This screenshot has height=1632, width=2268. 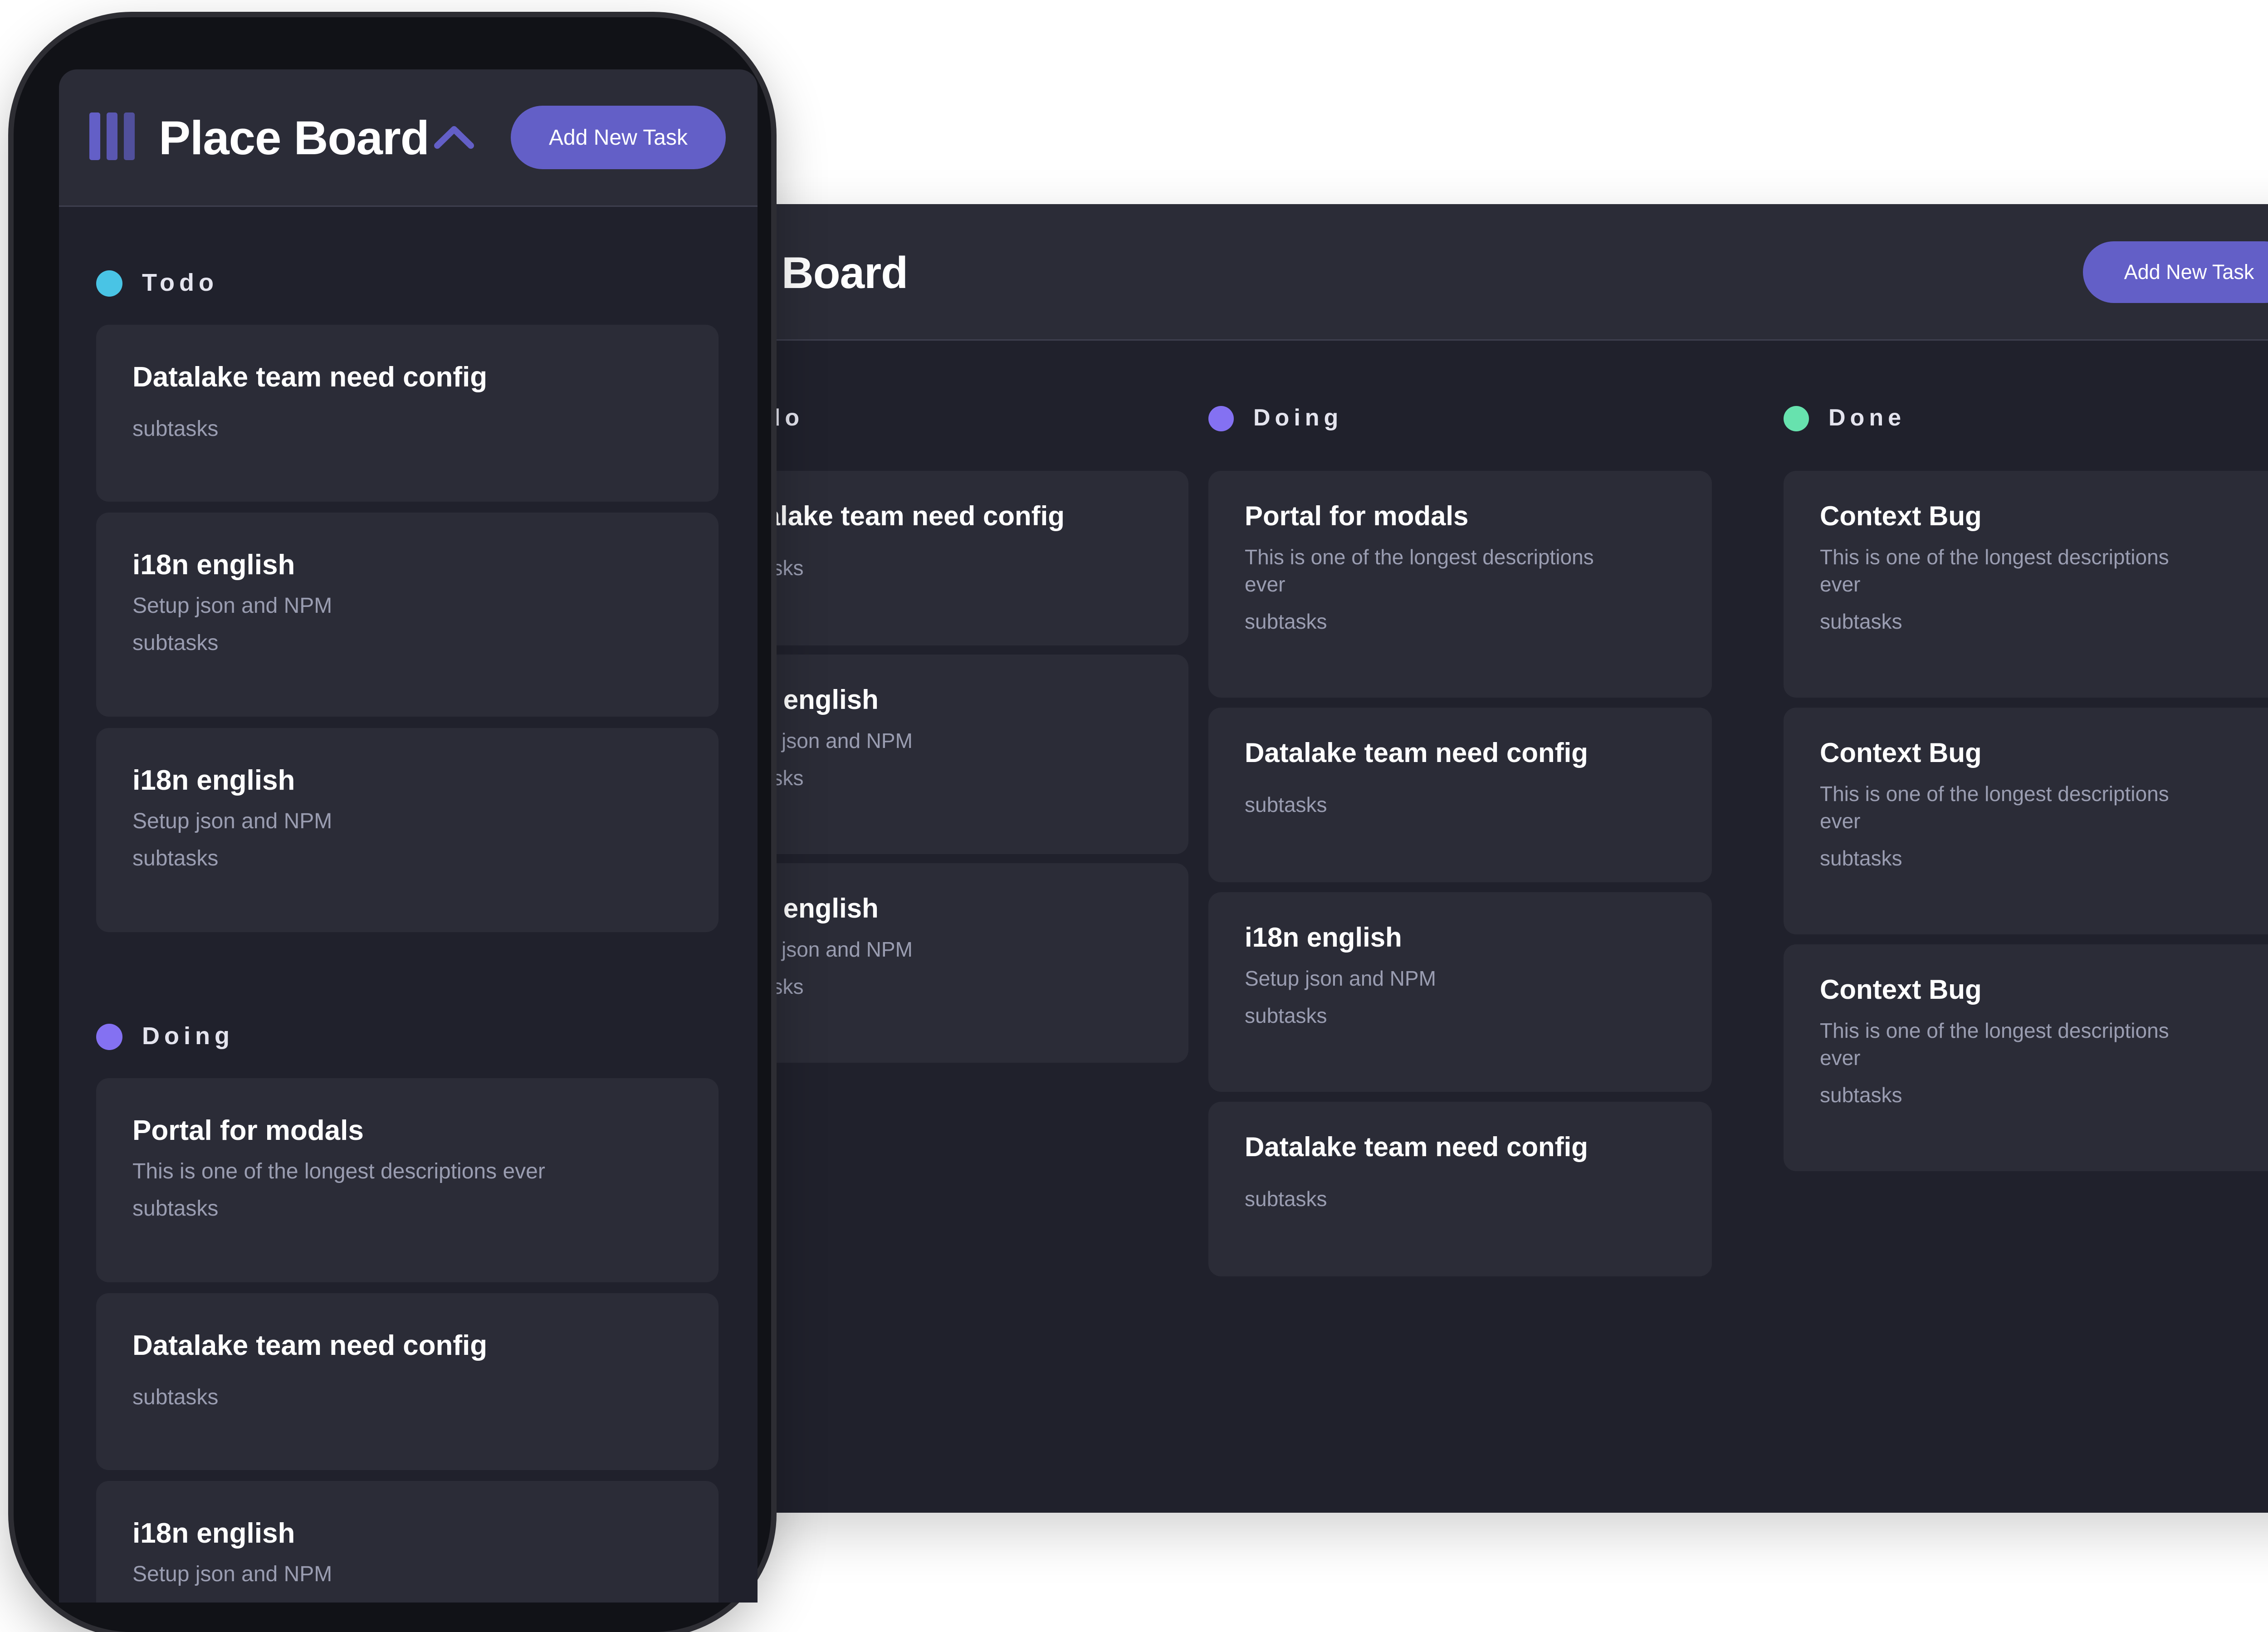 What do you see at coordinates (2175, 272) in the screenshot?
I see `desktop-add-task-button: Add New Task` at bounding box center [2175, 272].